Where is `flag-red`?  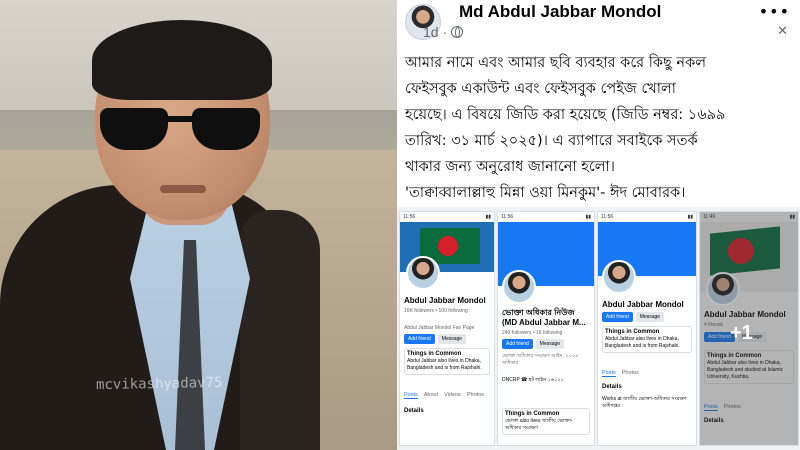 flag-red is located at coordinates (448, 246).